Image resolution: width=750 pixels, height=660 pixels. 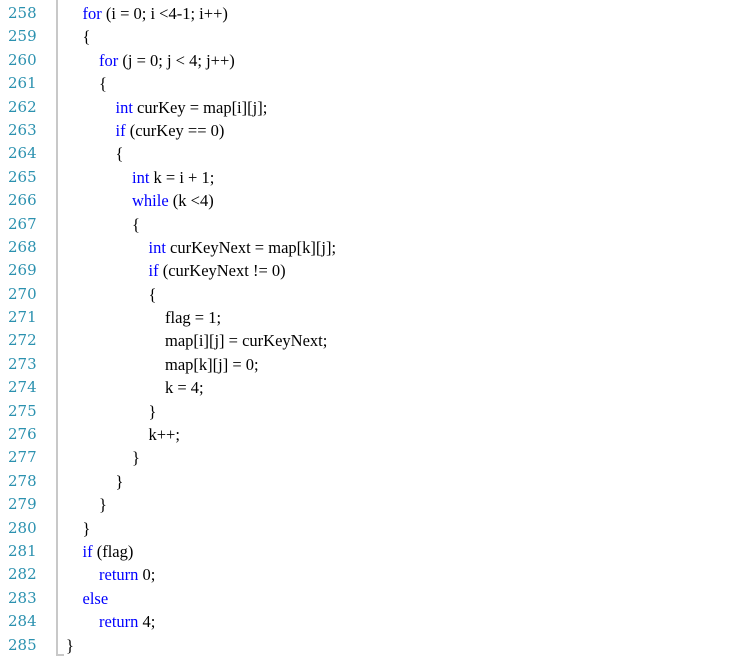 What do you see at coordinates (22, 597) in the screenshot?
I see `line-number: 283` at bounding box center [22, 597].